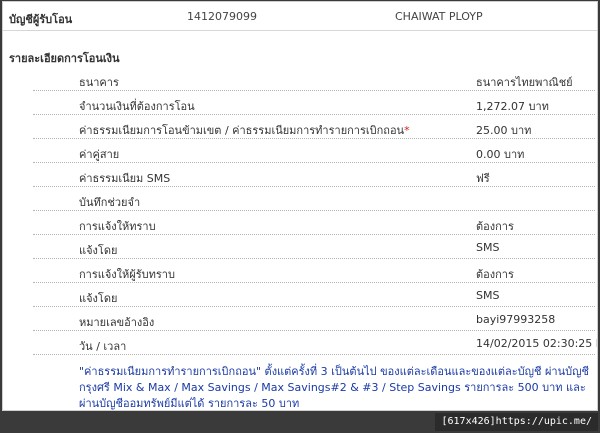 This screenshot has width=600, height=433. Describe the element at coordinates (314, 271) in the screenshot. I see `detail-row-notify-recipient: การแจ้งให้ผู้รับทราบ ต้องการ` at that location.